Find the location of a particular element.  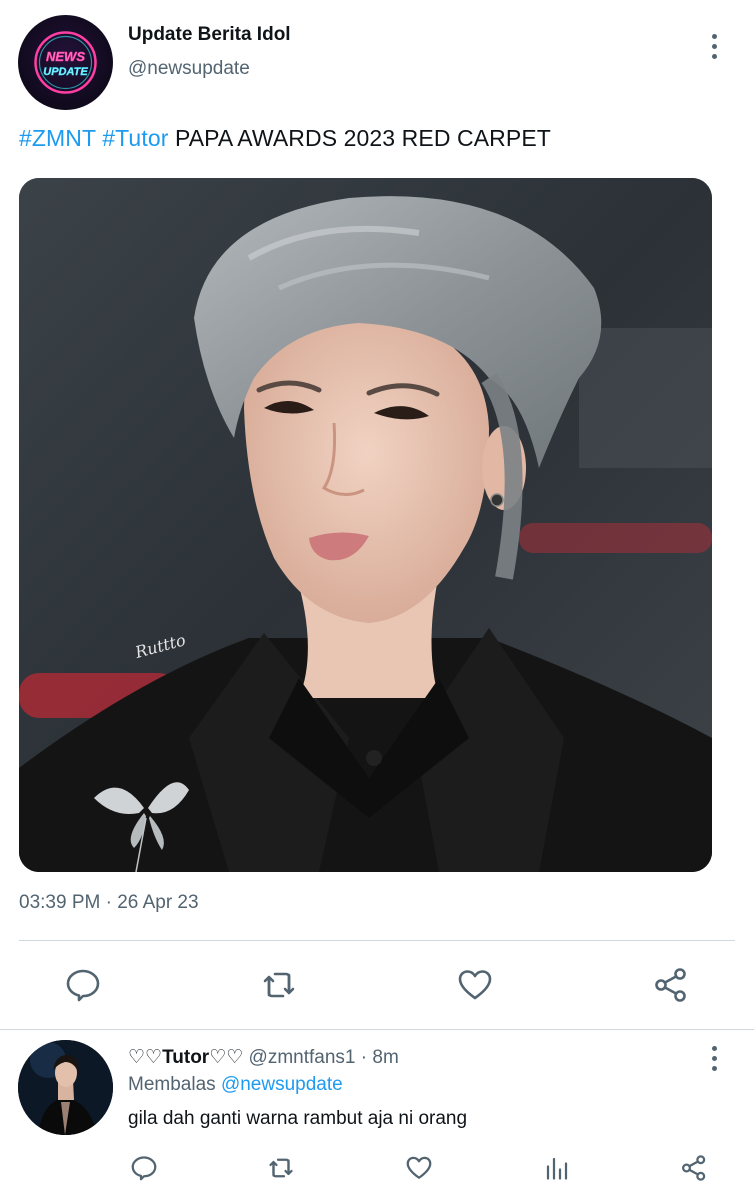

hashtag-link: #Tutor is located at coordinates (135, 138).